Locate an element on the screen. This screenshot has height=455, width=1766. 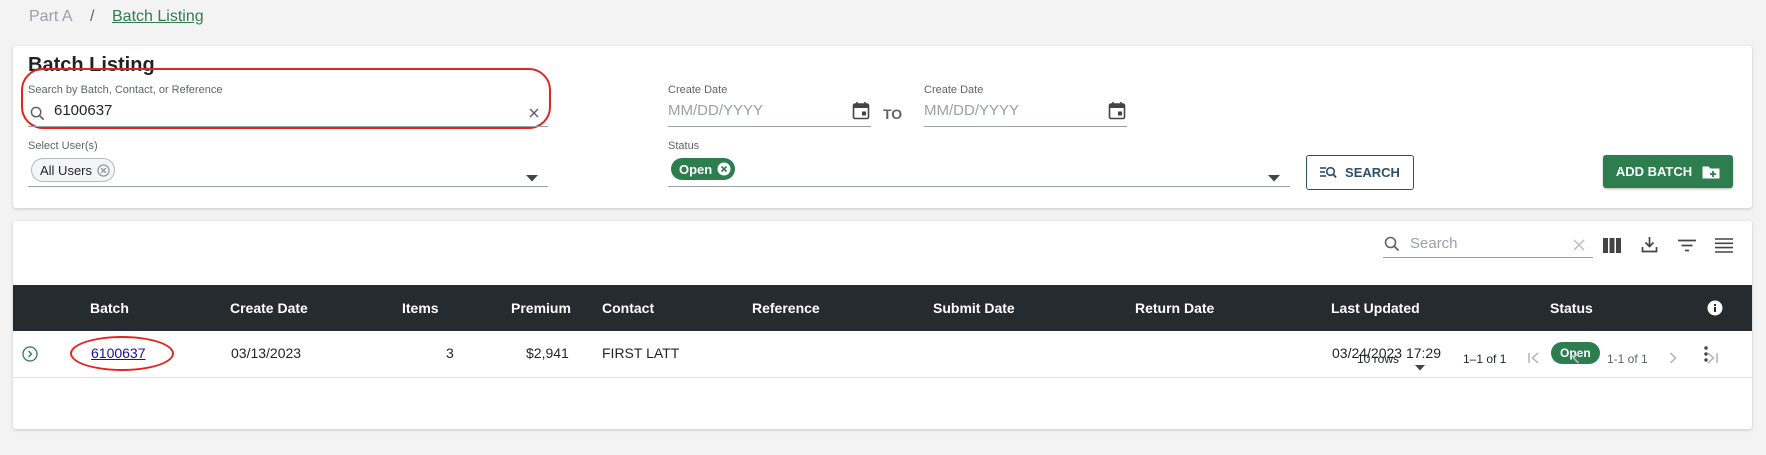
columns-icon is located at coordinates (1612, 248).